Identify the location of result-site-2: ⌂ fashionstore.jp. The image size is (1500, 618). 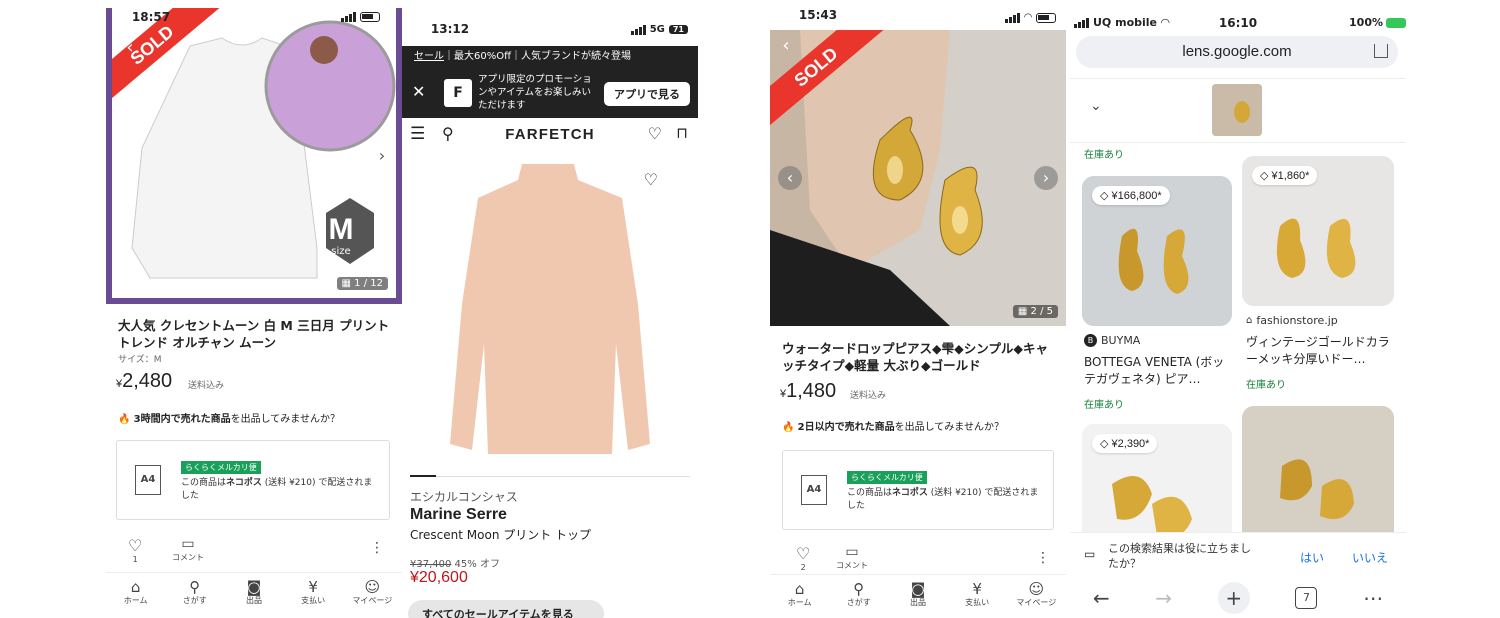
(1292, 320).